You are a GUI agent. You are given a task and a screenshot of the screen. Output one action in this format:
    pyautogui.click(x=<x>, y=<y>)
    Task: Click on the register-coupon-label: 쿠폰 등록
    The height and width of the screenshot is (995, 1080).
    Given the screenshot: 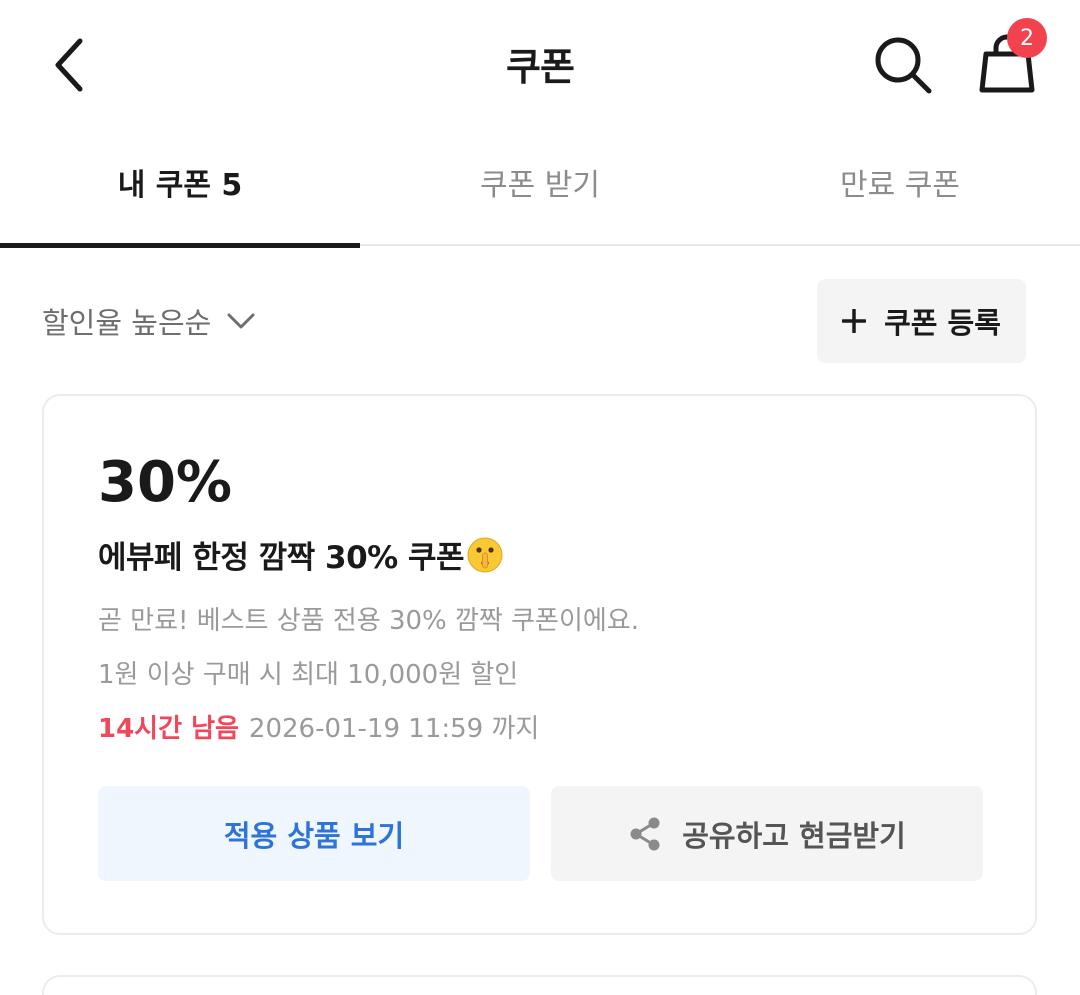 What is the action you would take?
    pyautogui.click(x=942, y=323)
    